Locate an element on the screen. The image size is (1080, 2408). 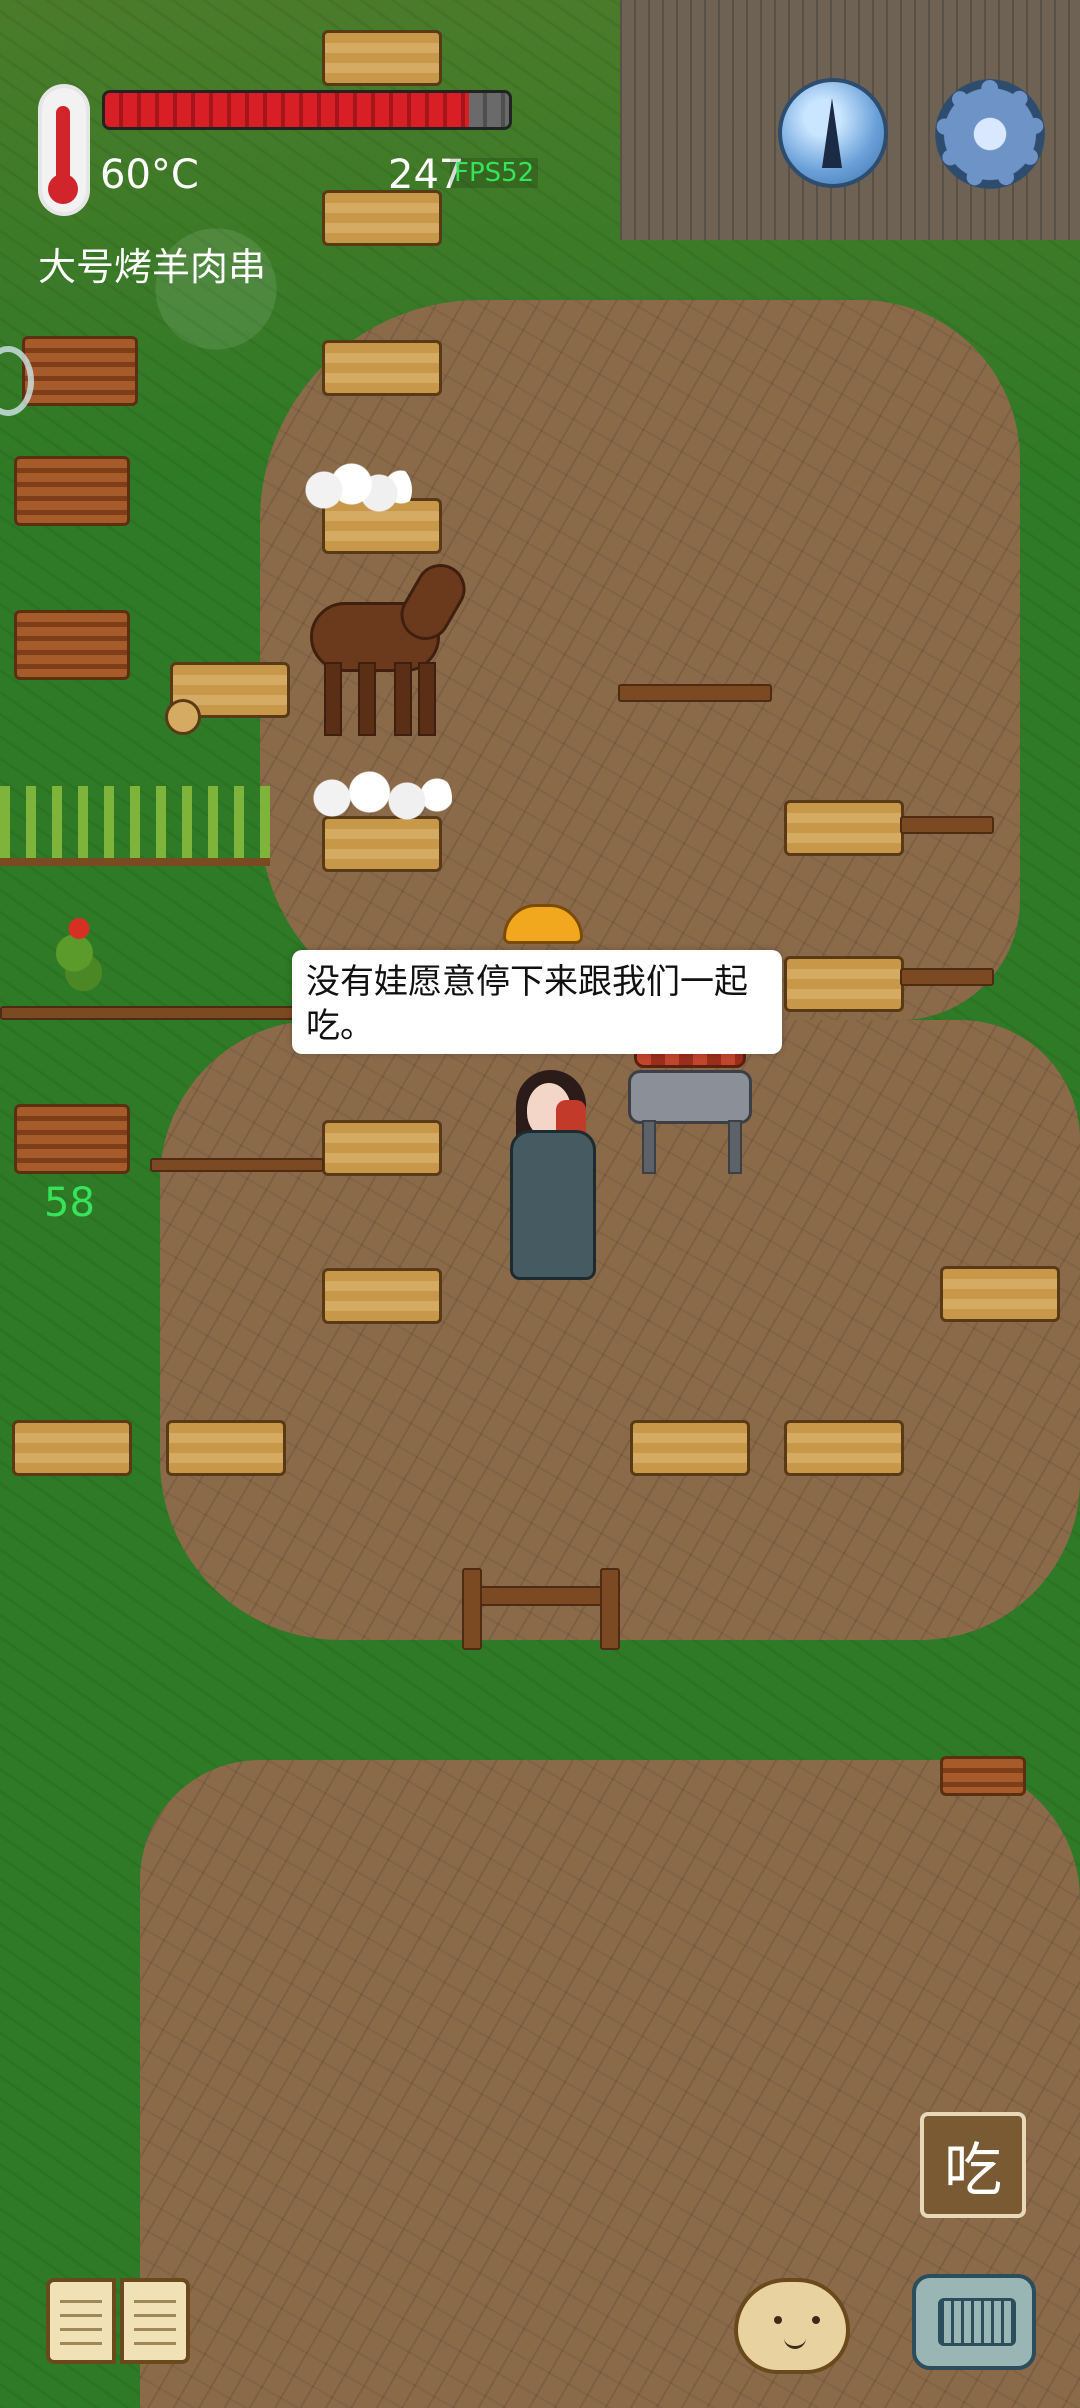
book-icon is located at coordinates (119, 2319).